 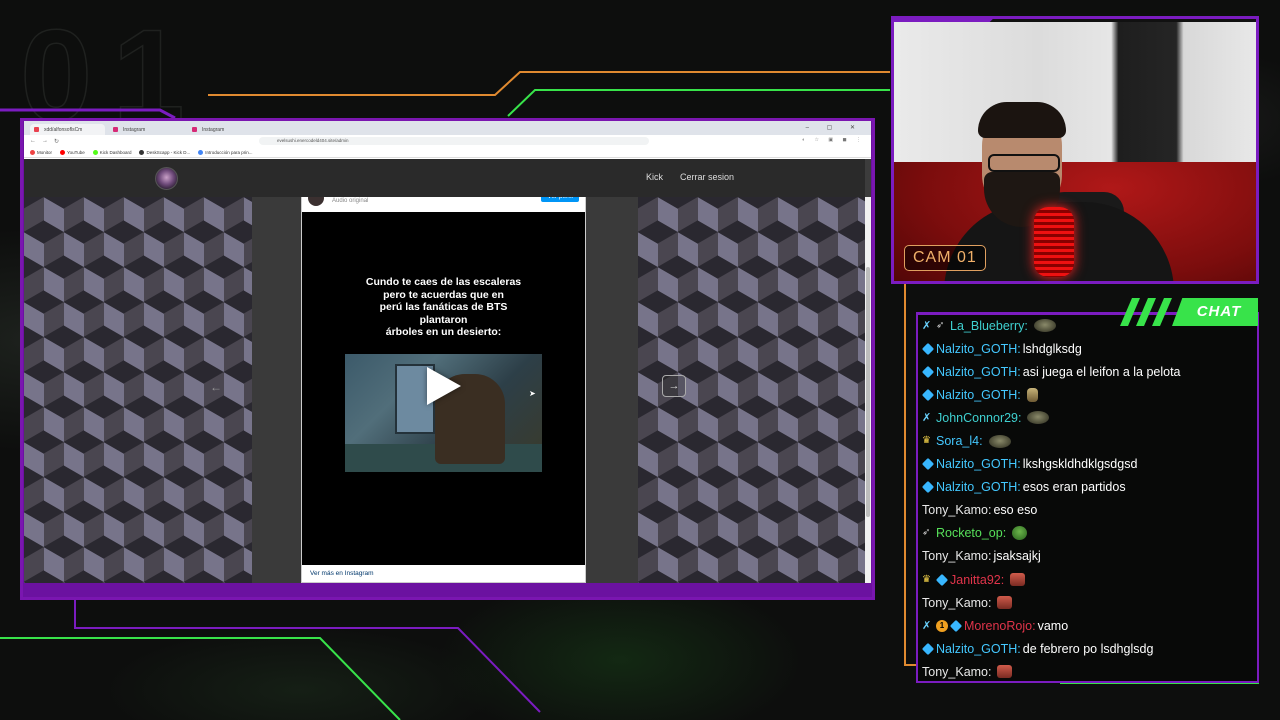 I want to click on play-icon, so click(x=444, y=386).